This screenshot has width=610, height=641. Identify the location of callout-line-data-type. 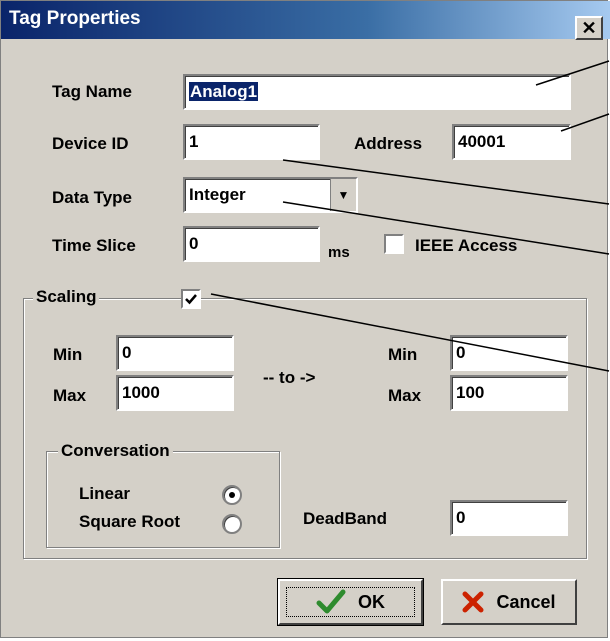
(446, 228).